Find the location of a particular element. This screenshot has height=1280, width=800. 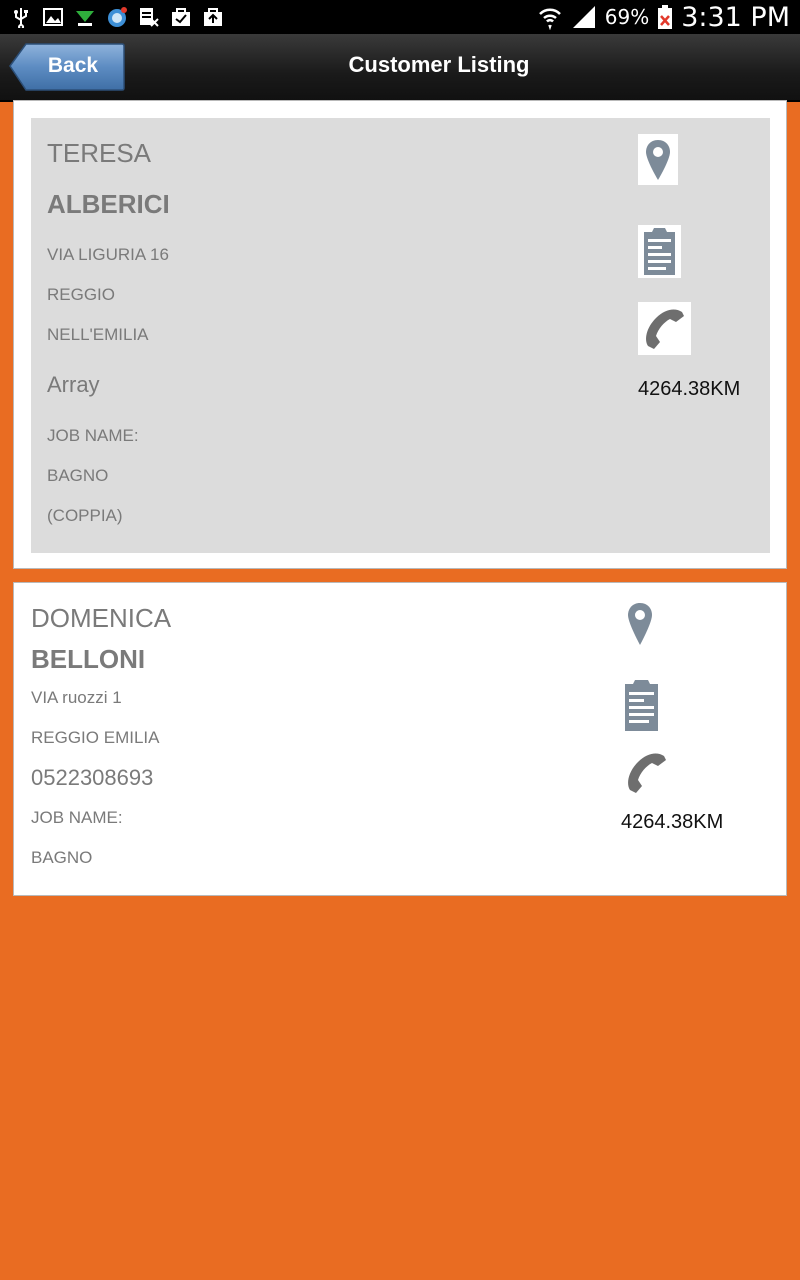

system-indicators: 69% 3:31 PM is located at coordinates (663, 17).